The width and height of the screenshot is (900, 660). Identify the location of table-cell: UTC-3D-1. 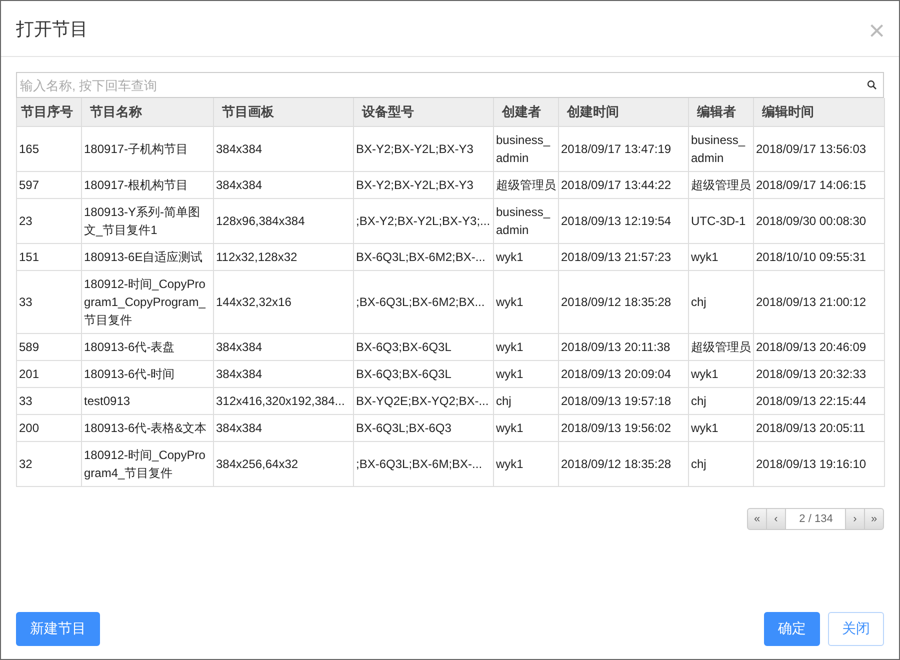
(721, 221).